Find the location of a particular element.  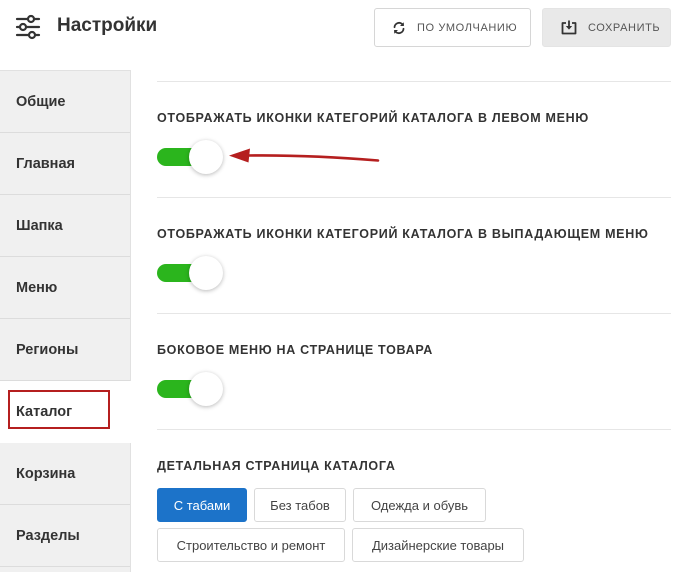

sidebar-item-header: Шапка is located at coordinates (65, 226).